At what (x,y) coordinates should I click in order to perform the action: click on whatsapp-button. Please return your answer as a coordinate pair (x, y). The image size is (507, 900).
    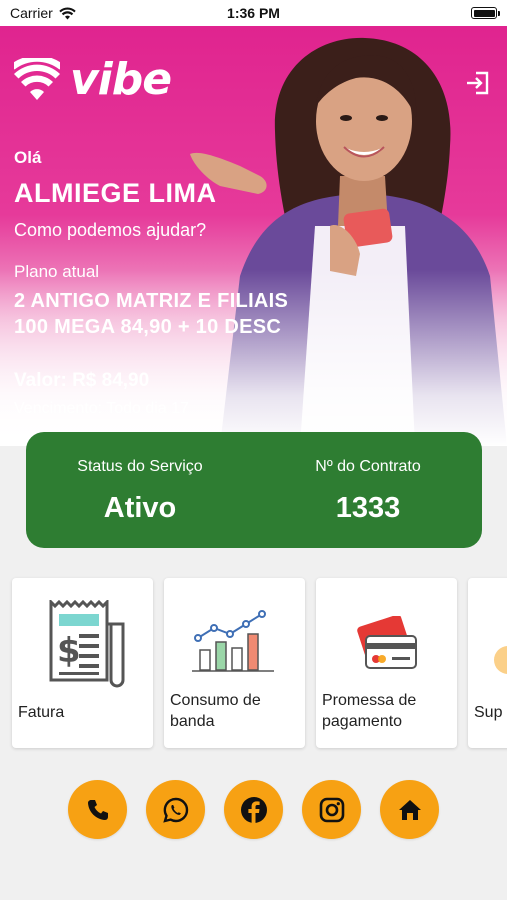
    Looking at the image, I should click on (175, 809).